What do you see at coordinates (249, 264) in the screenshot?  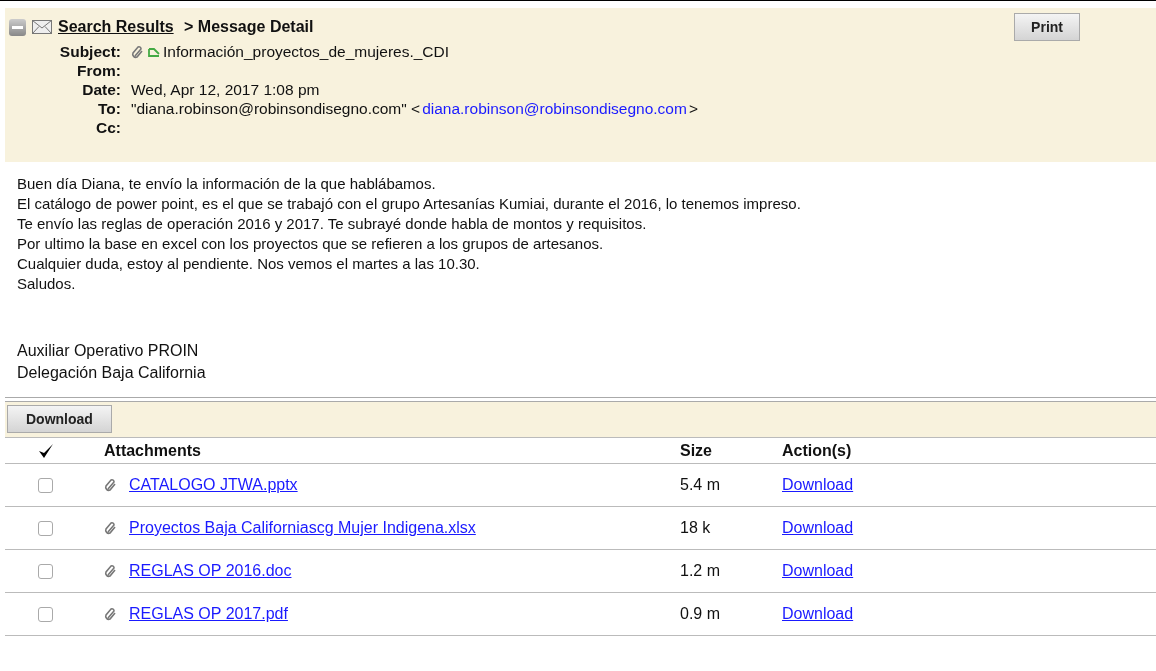 I see `message-line: Cualquier duda, estoy al pendiente. Nos vemos el martes a las 10.30.` at bounding box center [249, 264].